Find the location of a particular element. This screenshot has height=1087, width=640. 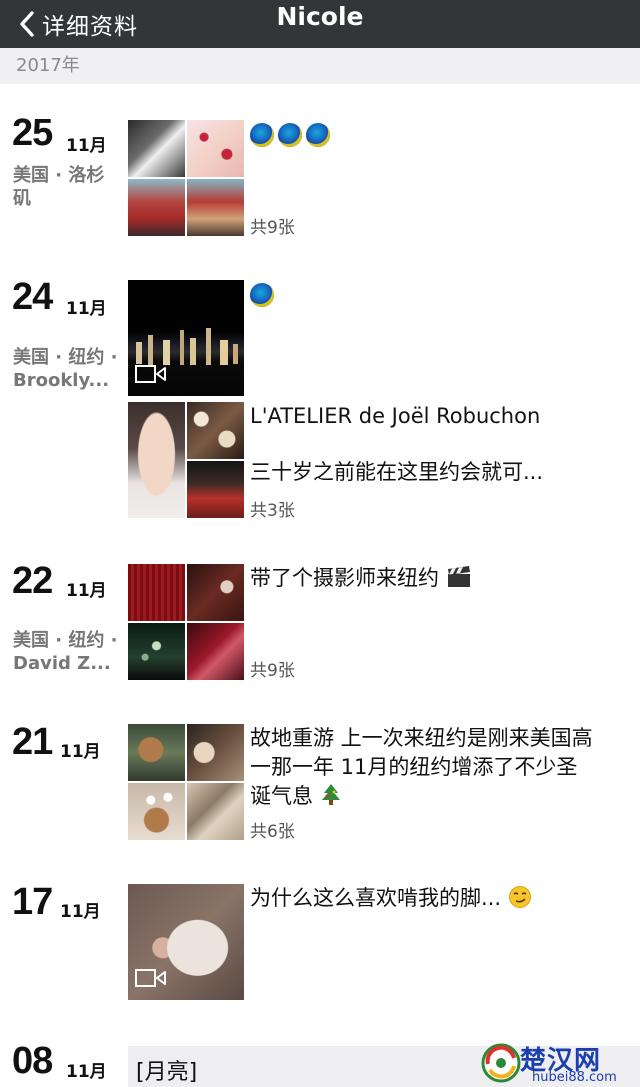

watermark-logo-icon is located at coordinates (501, 1063).